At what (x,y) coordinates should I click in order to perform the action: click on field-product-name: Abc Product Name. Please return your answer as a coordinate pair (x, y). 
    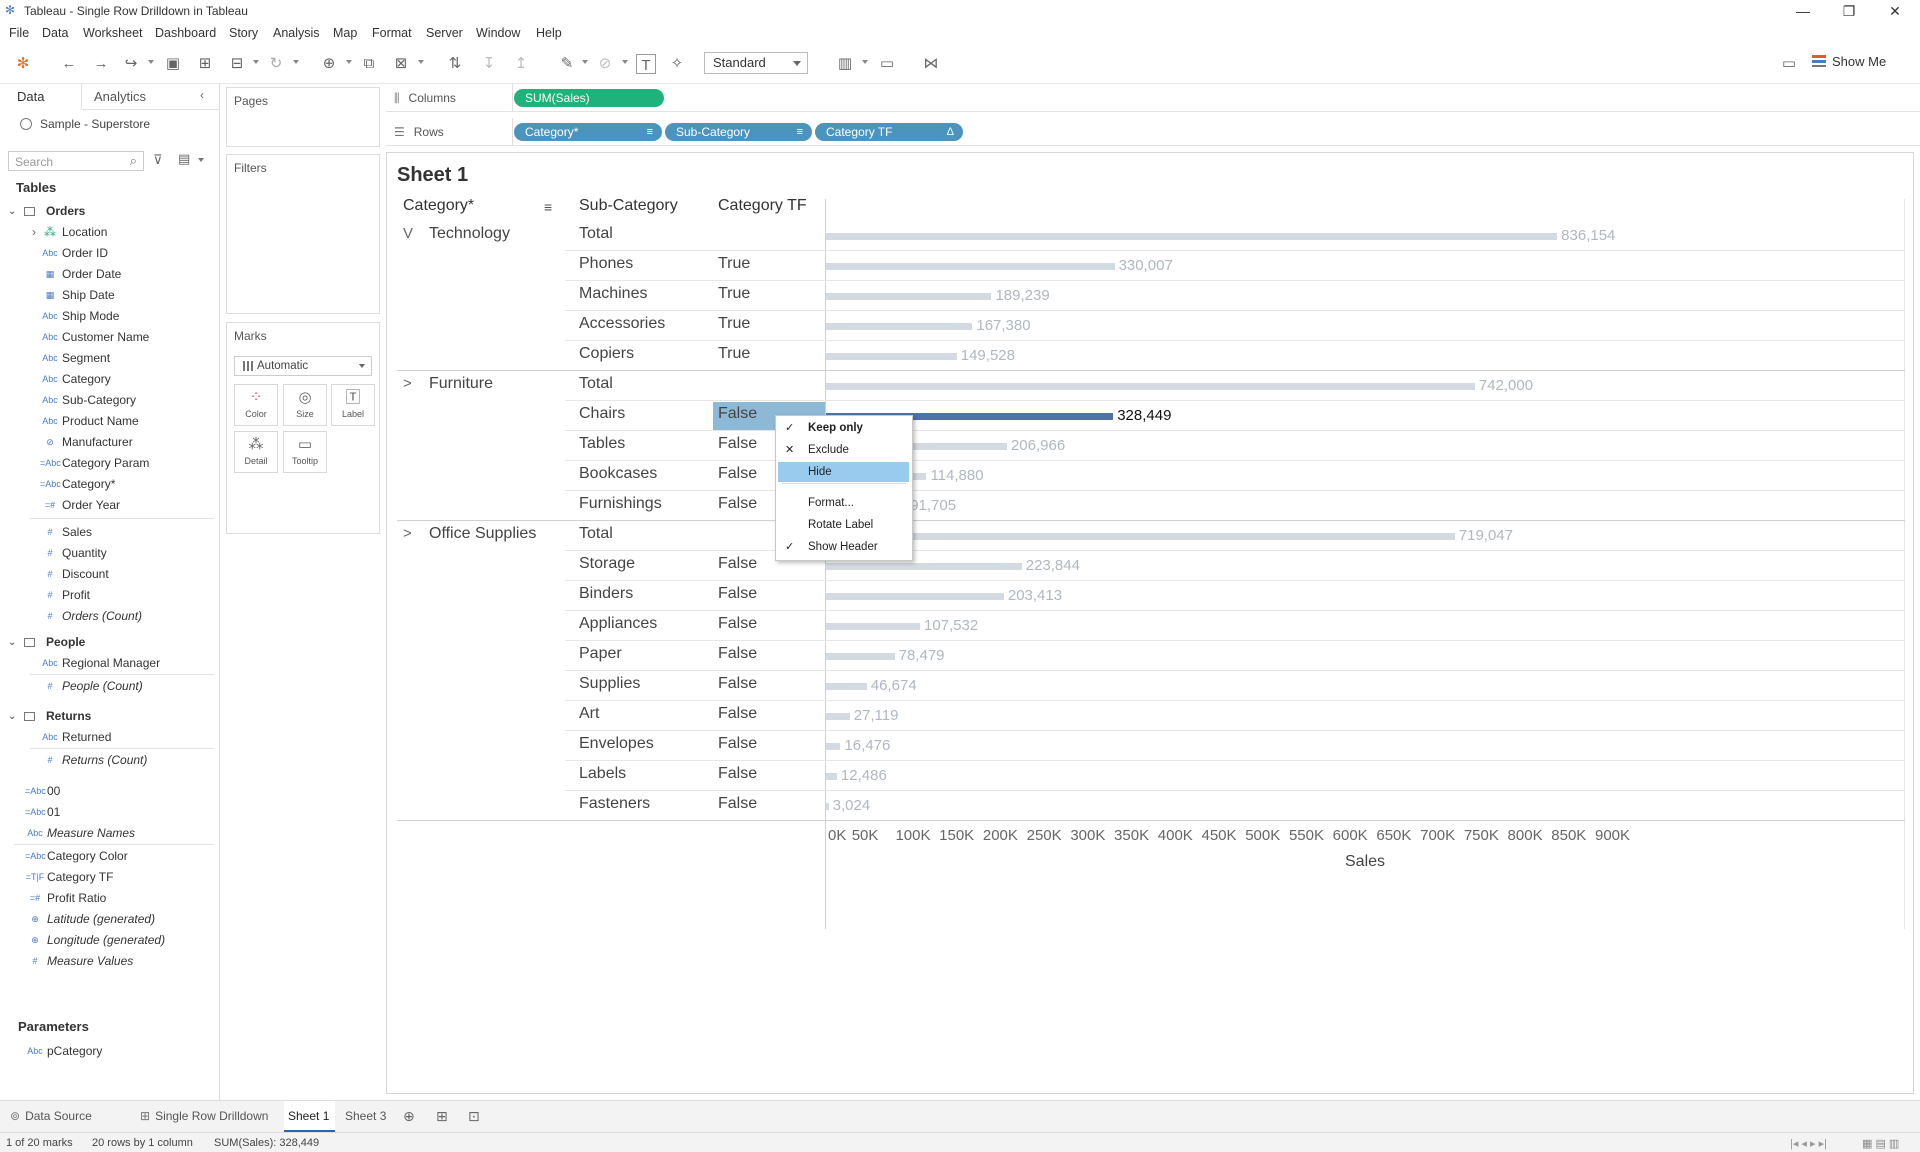
    Looking at the image, I should click on (110, 421).